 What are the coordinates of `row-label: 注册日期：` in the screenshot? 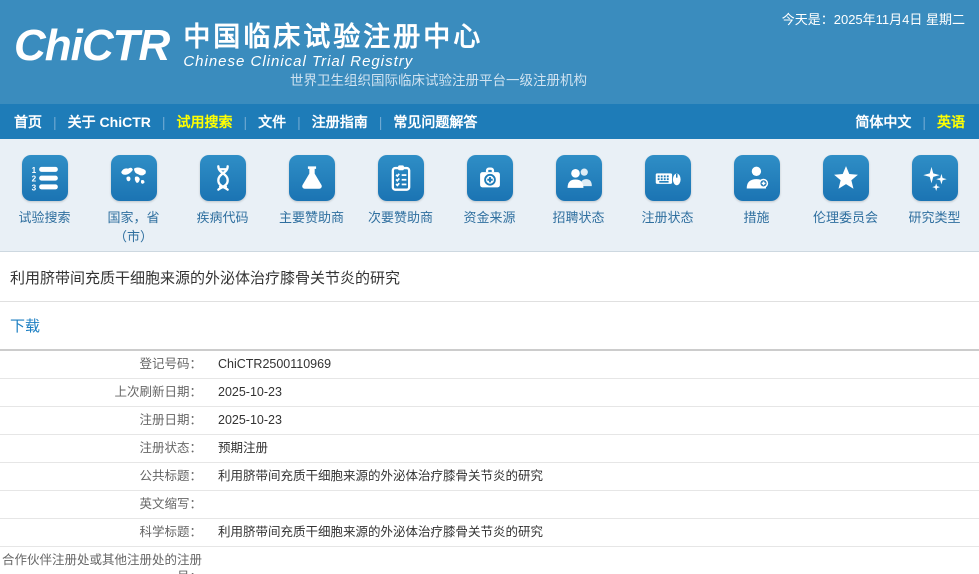 It's located at (170, 420).